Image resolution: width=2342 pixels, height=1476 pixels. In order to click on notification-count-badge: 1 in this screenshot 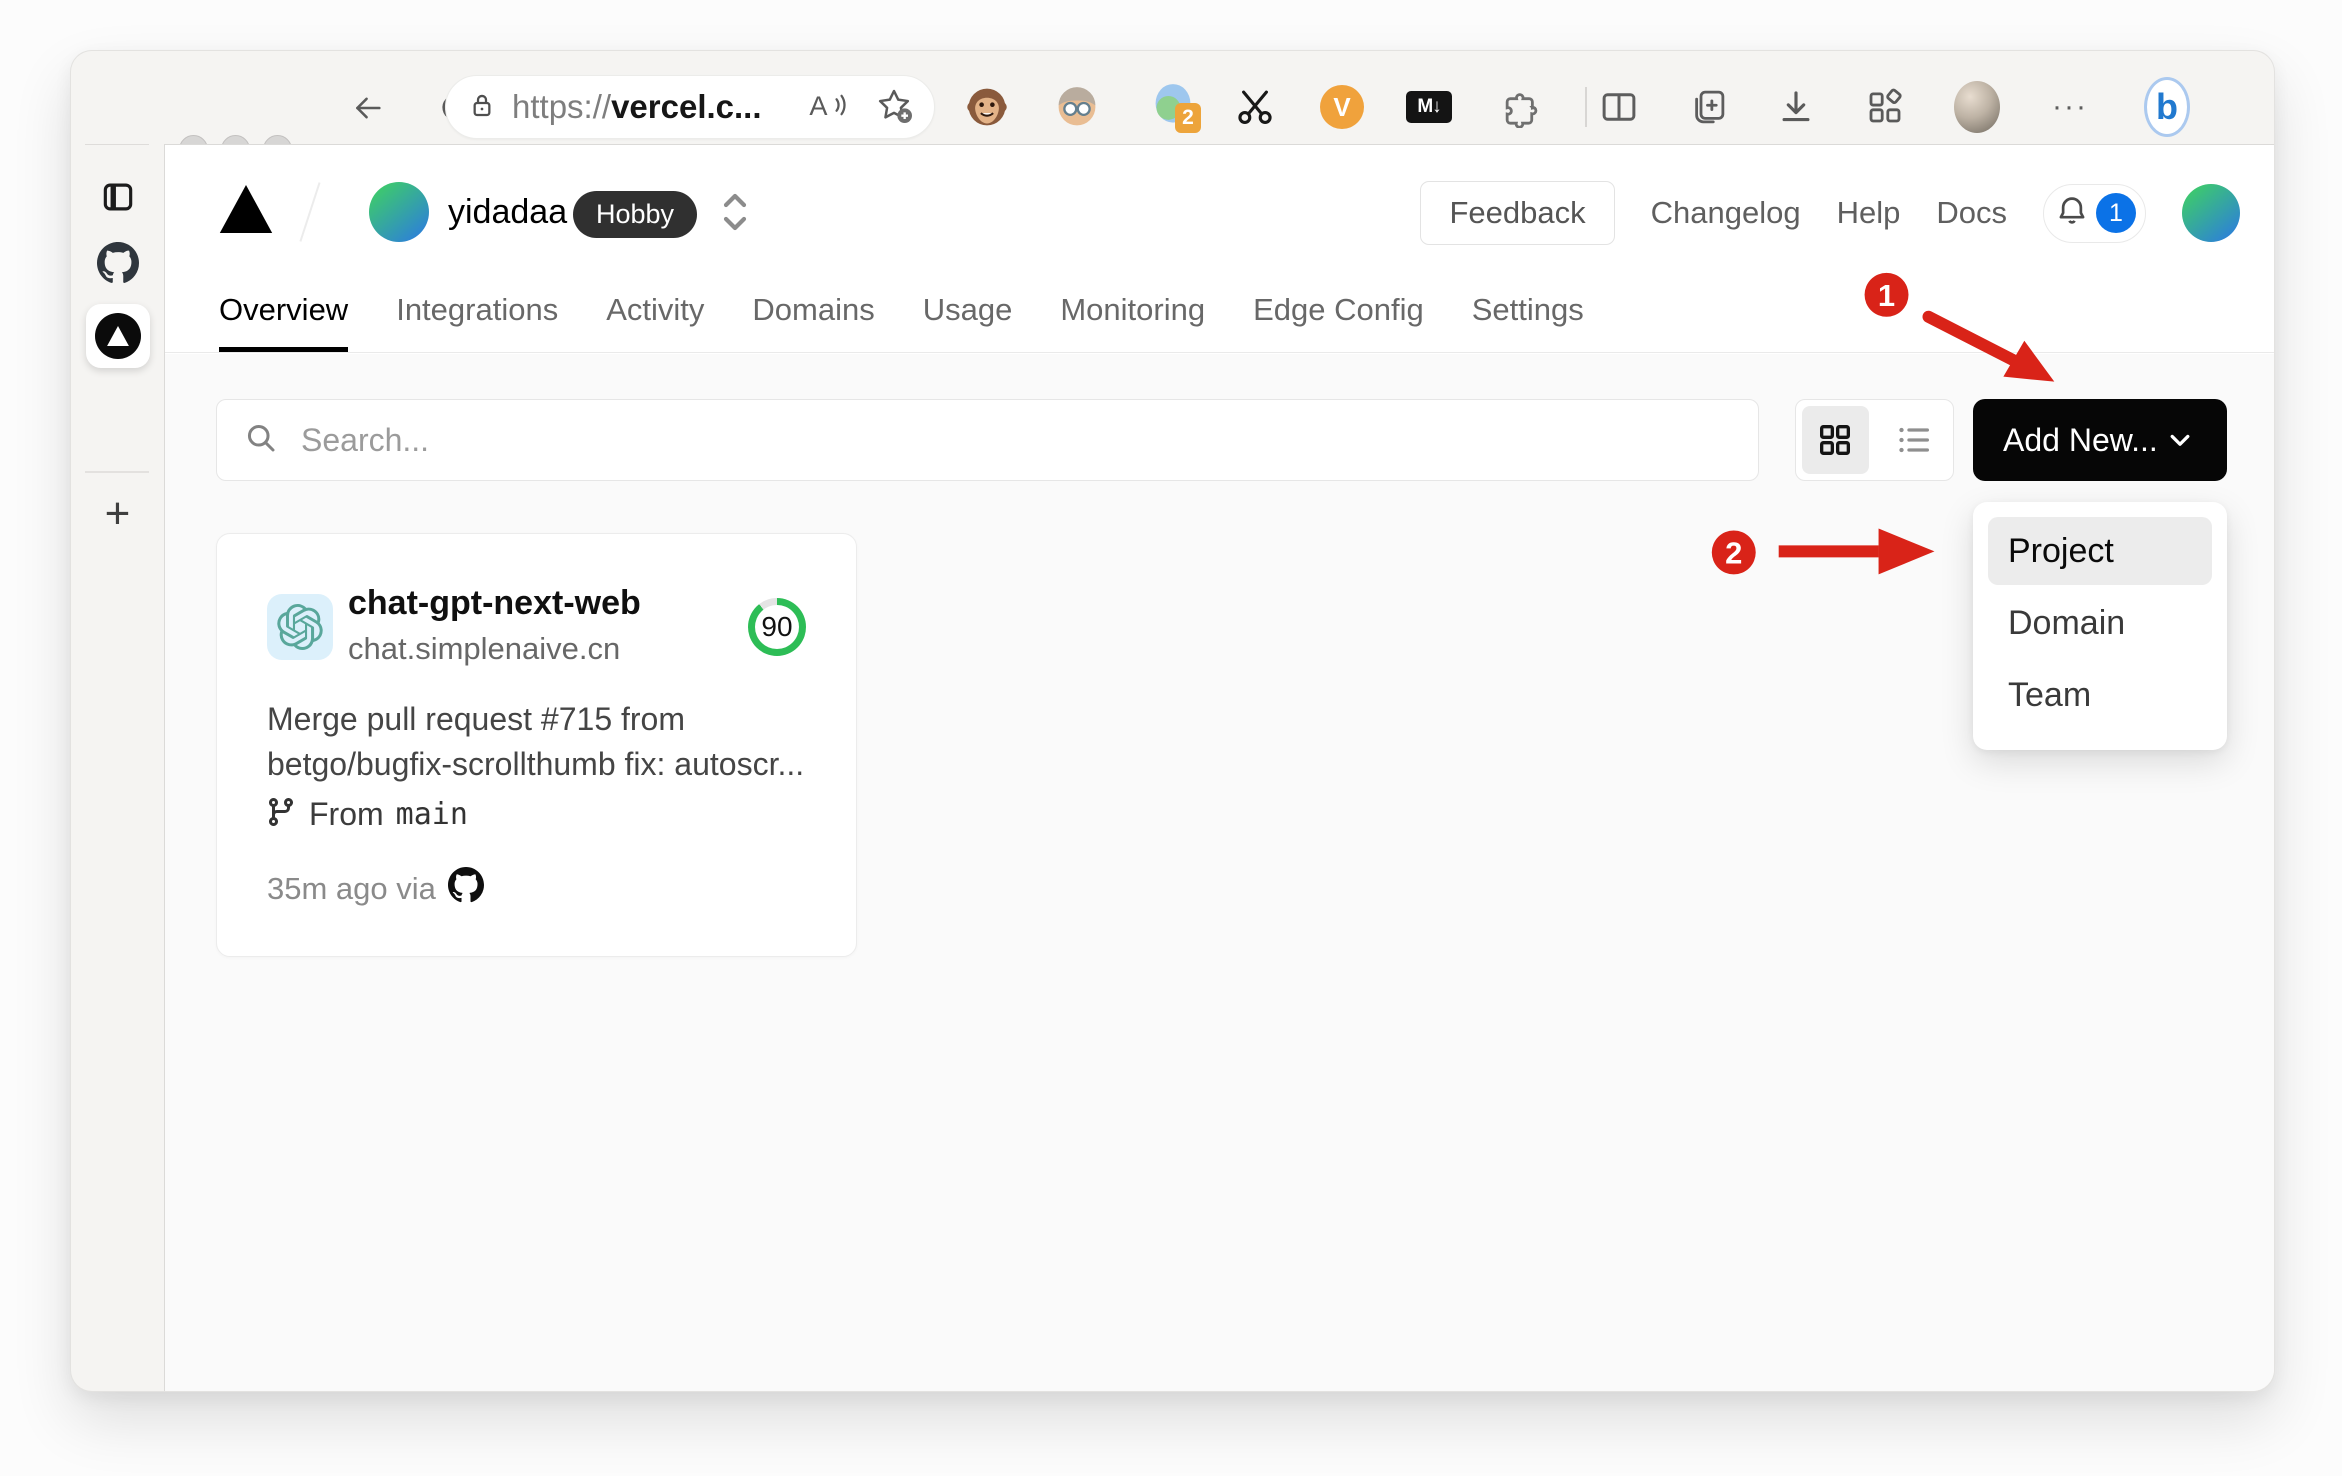, I will do `click(2116, 213)`.